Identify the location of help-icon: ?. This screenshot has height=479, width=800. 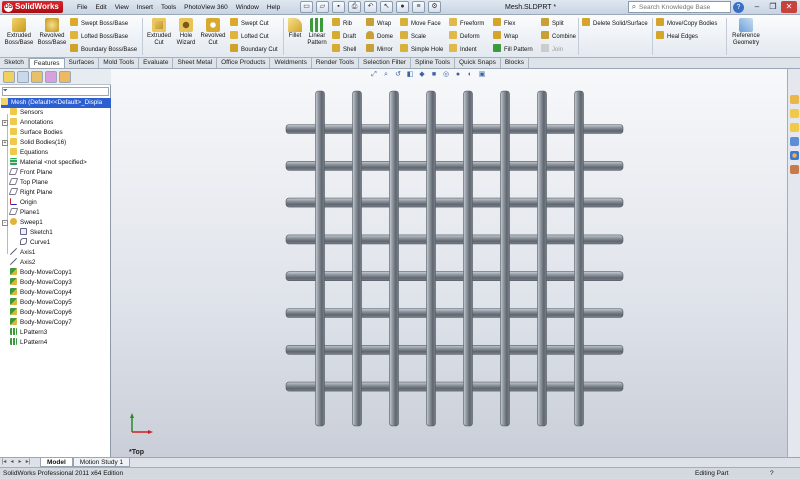
(738, 7).